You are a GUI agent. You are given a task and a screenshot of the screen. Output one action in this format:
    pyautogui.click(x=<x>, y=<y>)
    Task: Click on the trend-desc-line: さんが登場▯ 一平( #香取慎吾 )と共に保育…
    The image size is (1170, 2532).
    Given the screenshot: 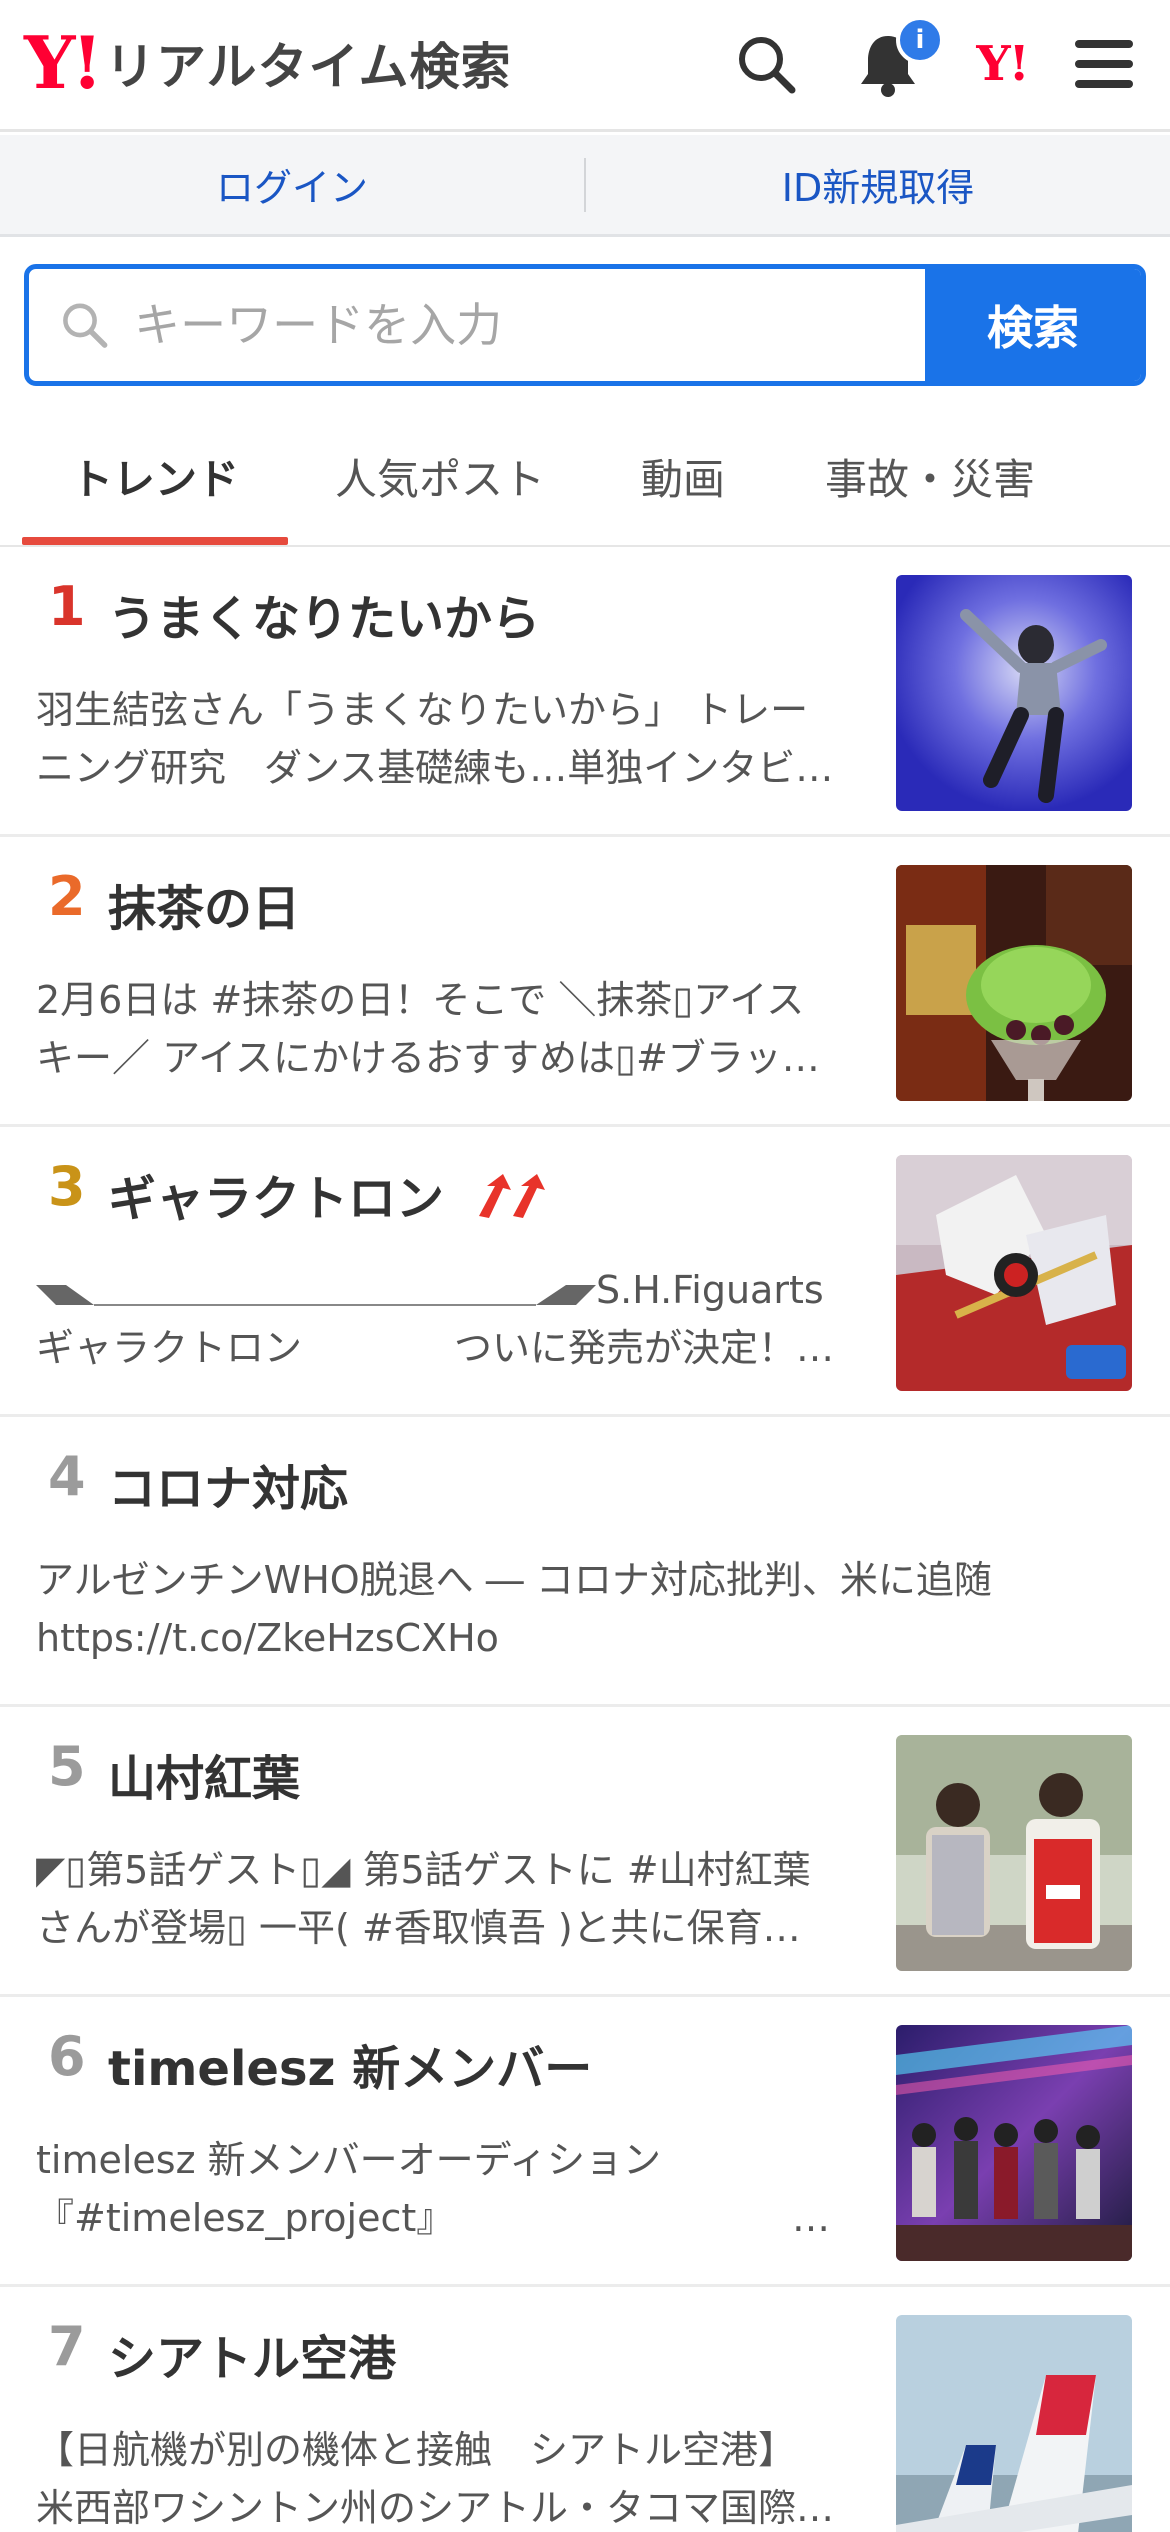 What is the action you would take?
    pyautogui.click(x=418, y=1928)
    